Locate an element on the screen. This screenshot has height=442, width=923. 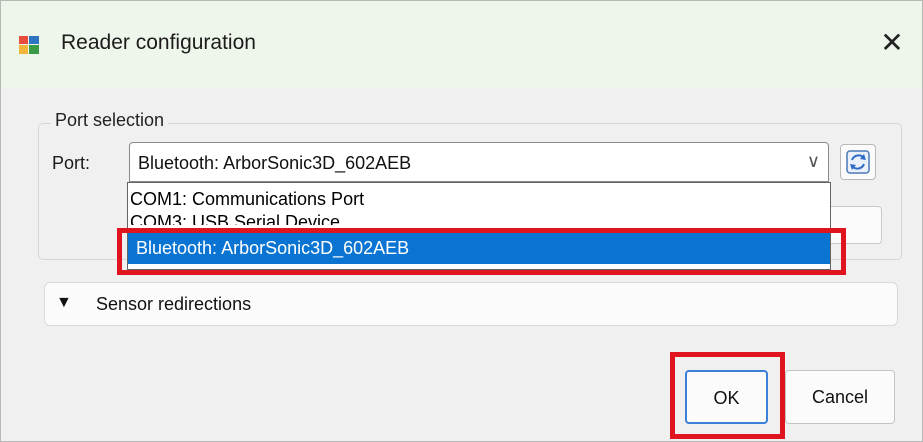
dropdown-option: COM1: Communications Port is located at coordinates (479, 200).